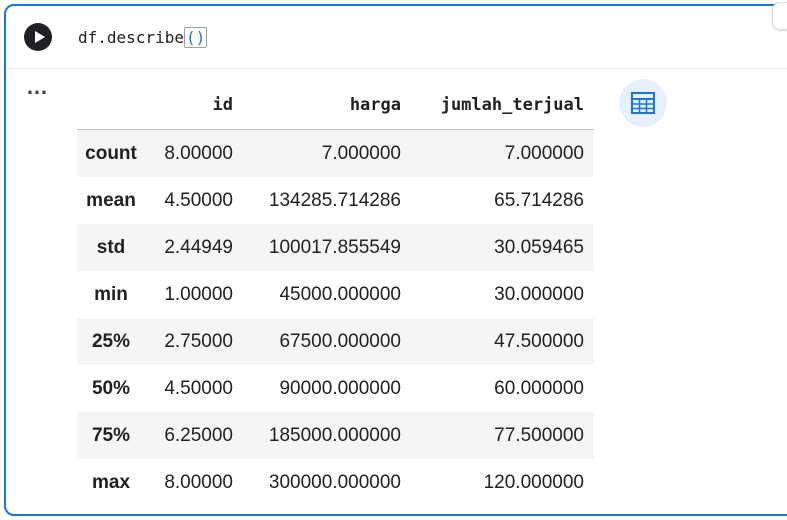  Describe the element at coordinates (111, 341) in the screenshot. I see `row-label: 25%` at that location.